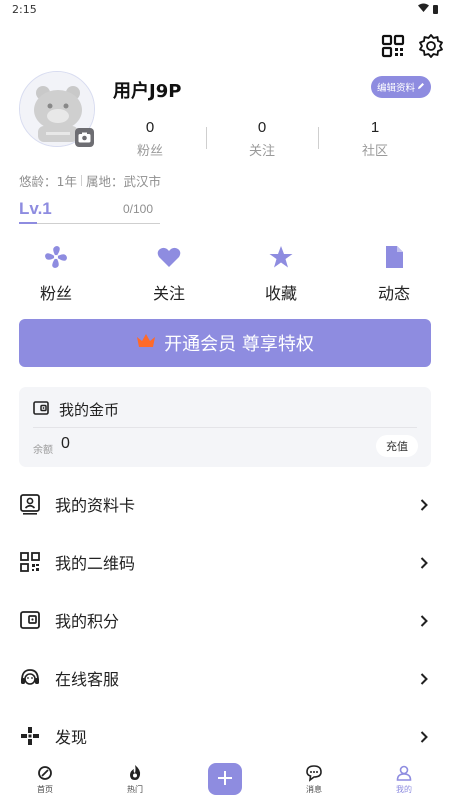  I want to click on menu-item-label: 我的积分, so click(87, 621).